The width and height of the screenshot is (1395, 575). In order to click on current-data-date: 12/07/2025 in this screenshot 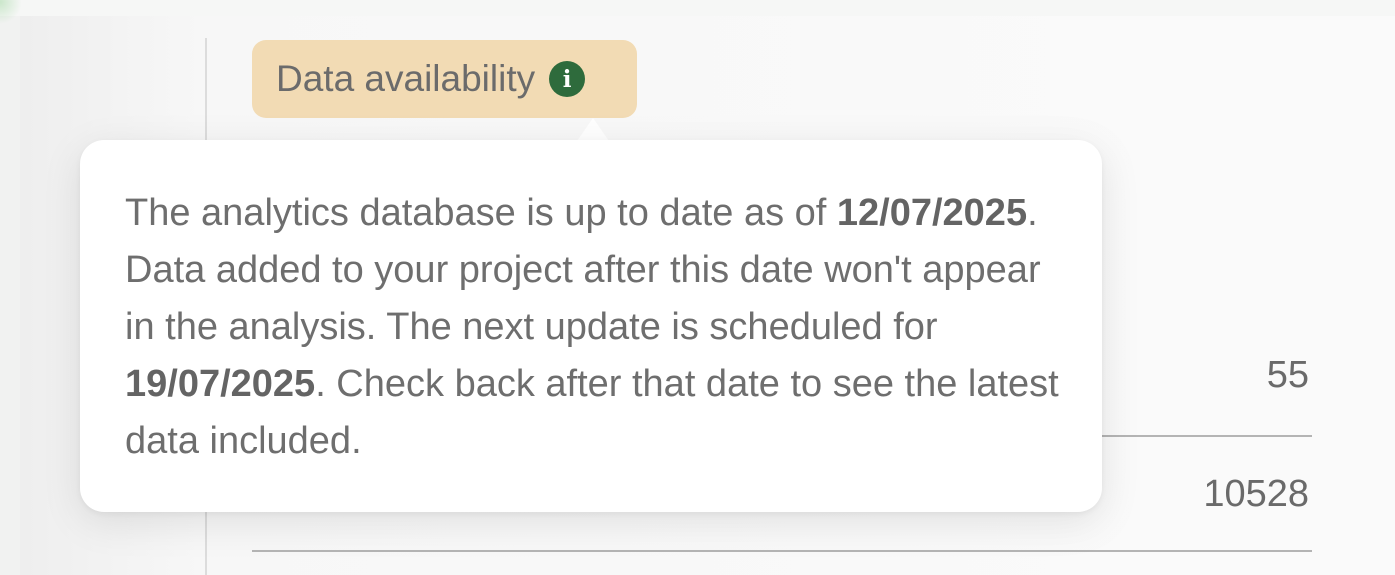, I will do `click(932, 213)`.